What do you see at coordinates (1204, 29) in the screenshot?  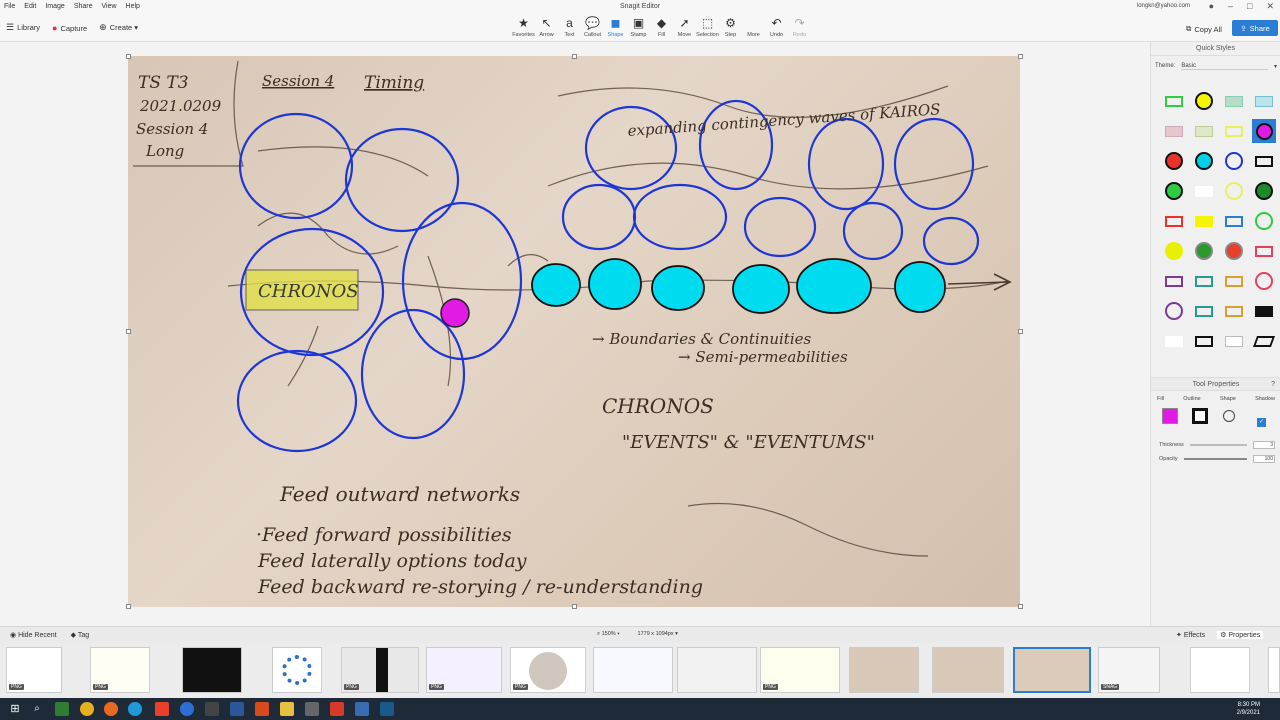 I see `copy-all-button: ⧉ Copy All` at bounding box center [1204, 29].